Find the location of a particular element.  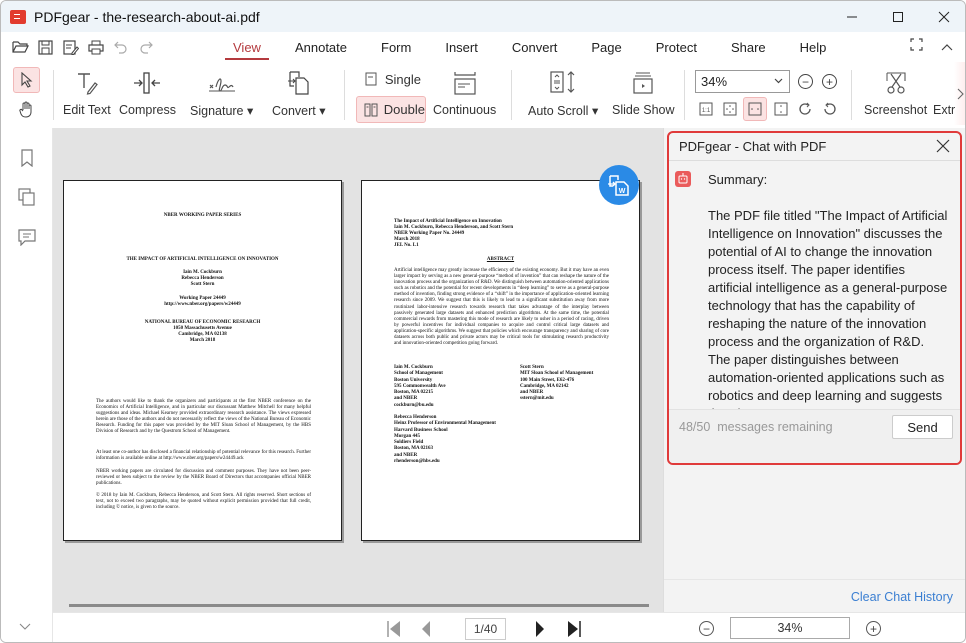

tab-view: View is located at coordinates (247, 47).